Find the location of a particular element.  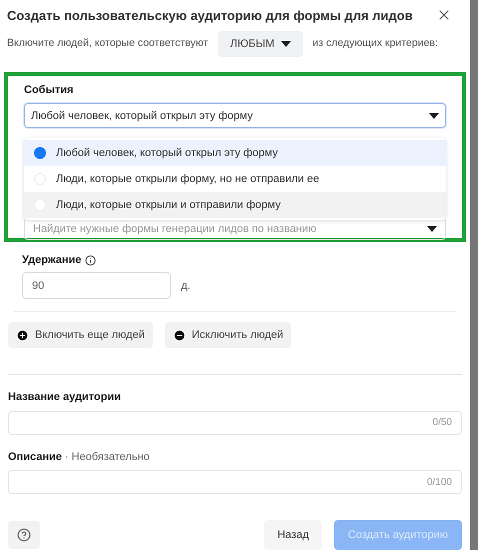

criteria-text: из следующих критериев: is located at coordinates (375, 43).